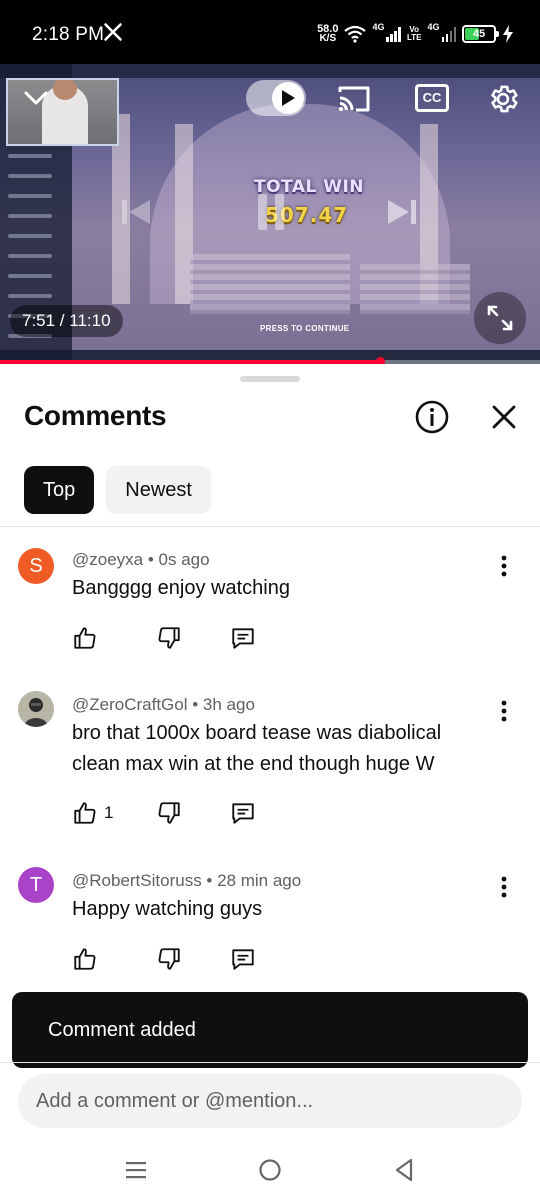 This screenshot has height=1200, width=540. I want to click on battery-level: 45, so click(479, 34).